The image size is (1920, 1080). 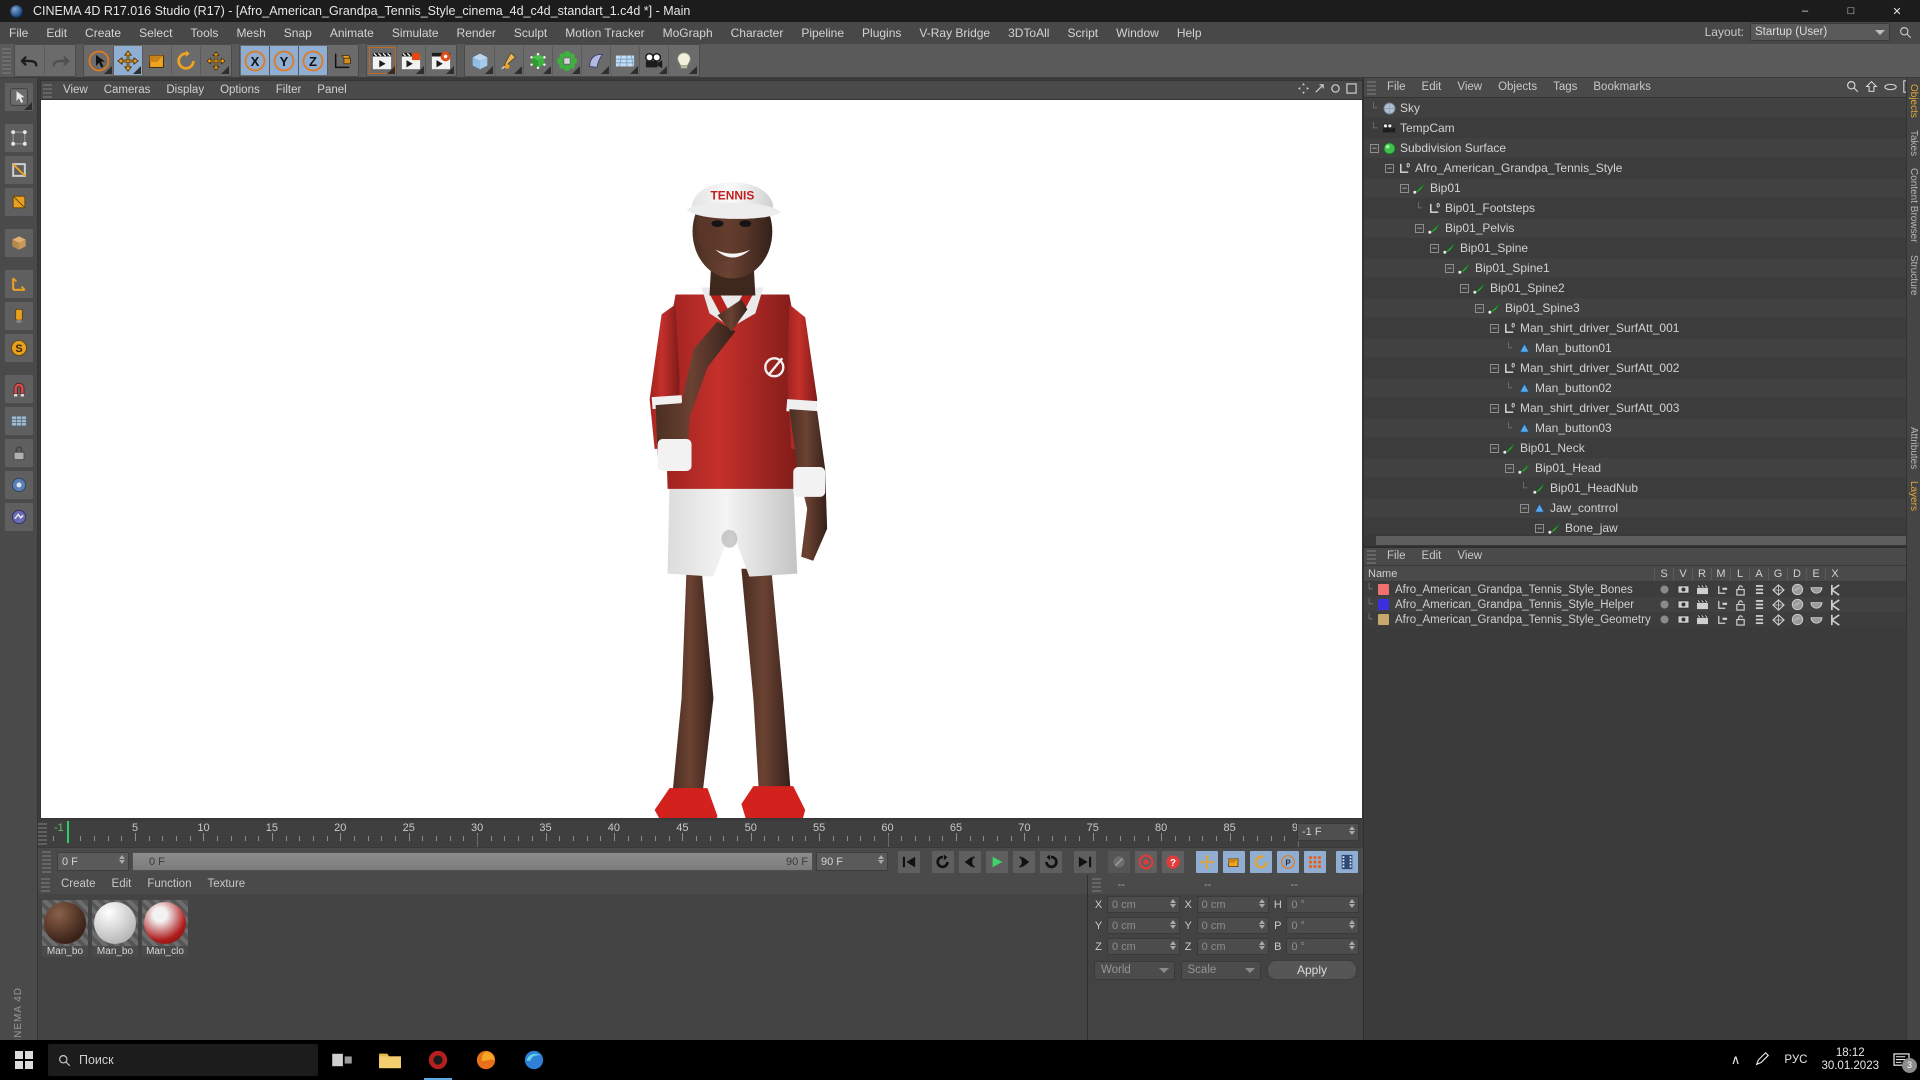 I want to click on model-mode-button, so click(x=18, y=243).